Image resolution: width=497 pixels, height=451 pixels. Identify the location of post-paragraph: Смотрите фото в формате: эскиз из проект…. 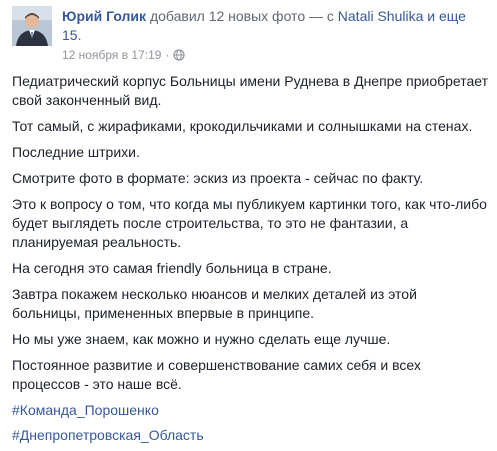
(218, 178).